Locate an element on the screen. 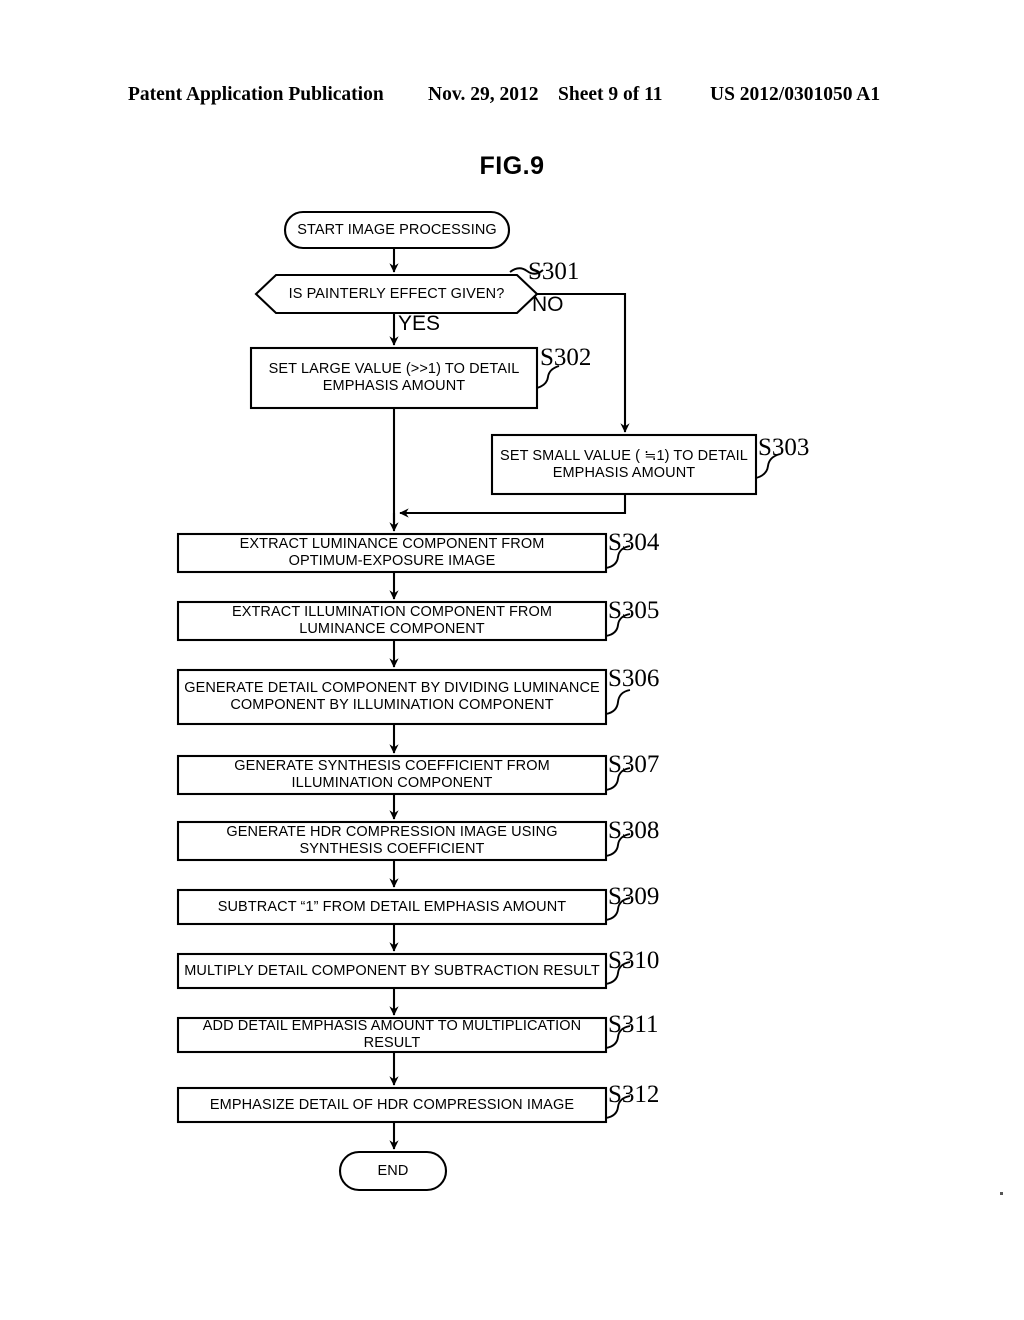 Image resolution: width=1024 pixels, height=1320 pixels. step-ref-s303: S303 is located at coordinates (784, 447).